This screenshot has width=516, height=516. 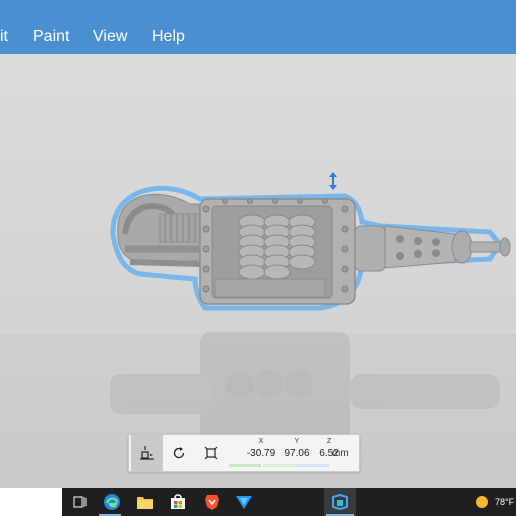 I want to click on taskbar-search-area, so click(x=31, y=502).